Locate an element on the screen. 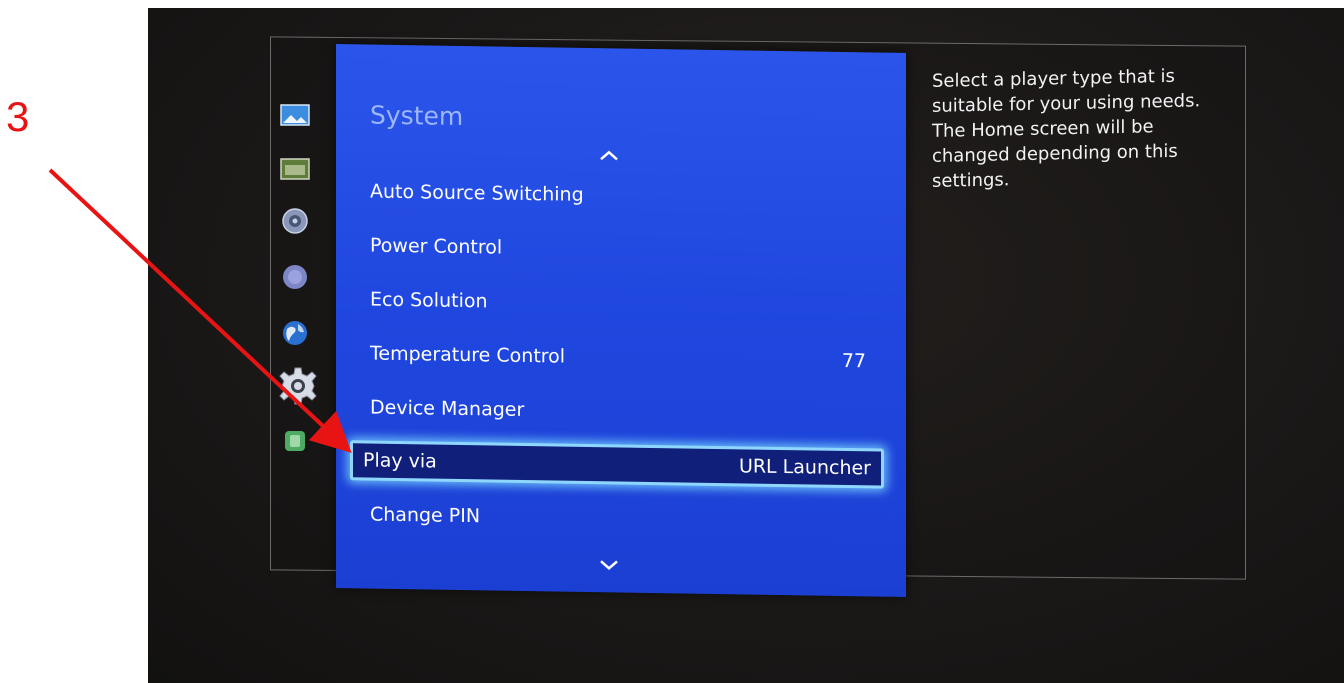  menu-item-eco-solution: Eco Solution is located at coordinates (620, 304).